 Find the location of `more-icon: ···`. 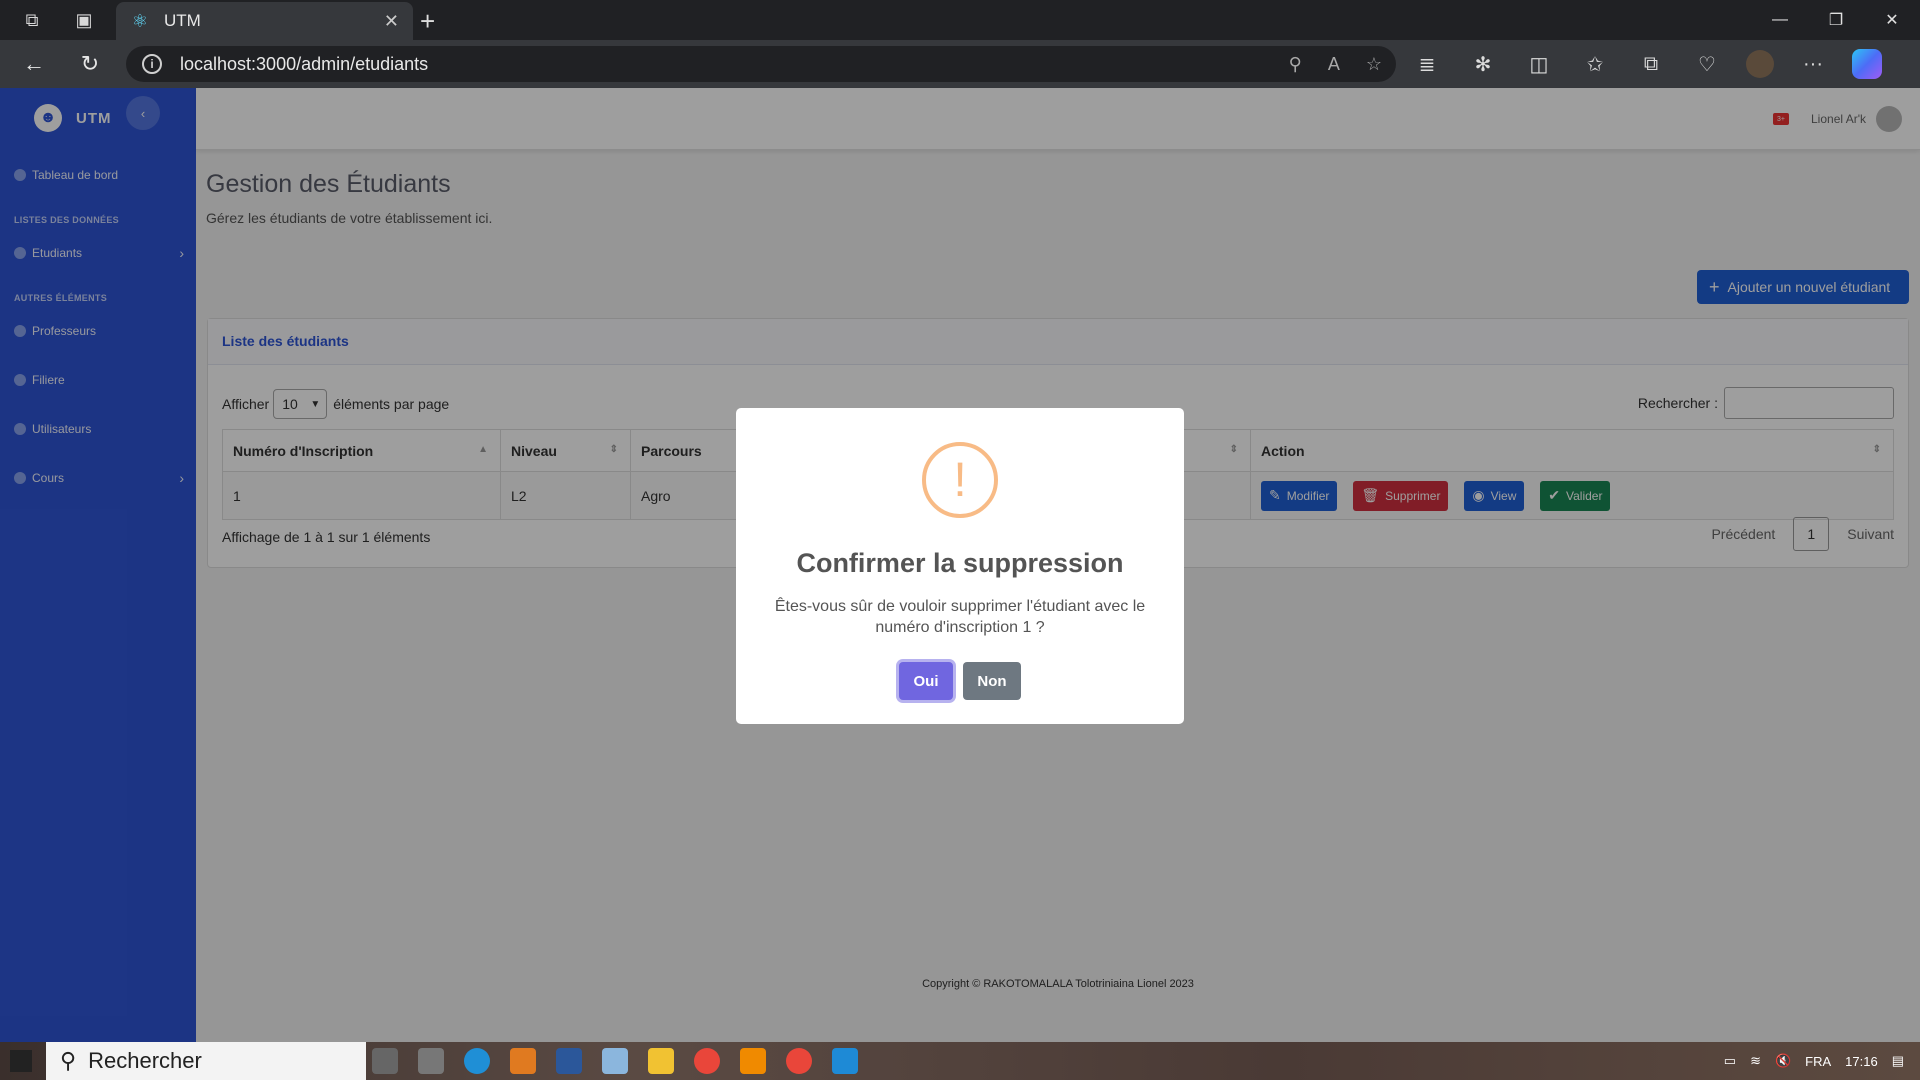

more-icon: ··· is located at coordinates (1813, 64).